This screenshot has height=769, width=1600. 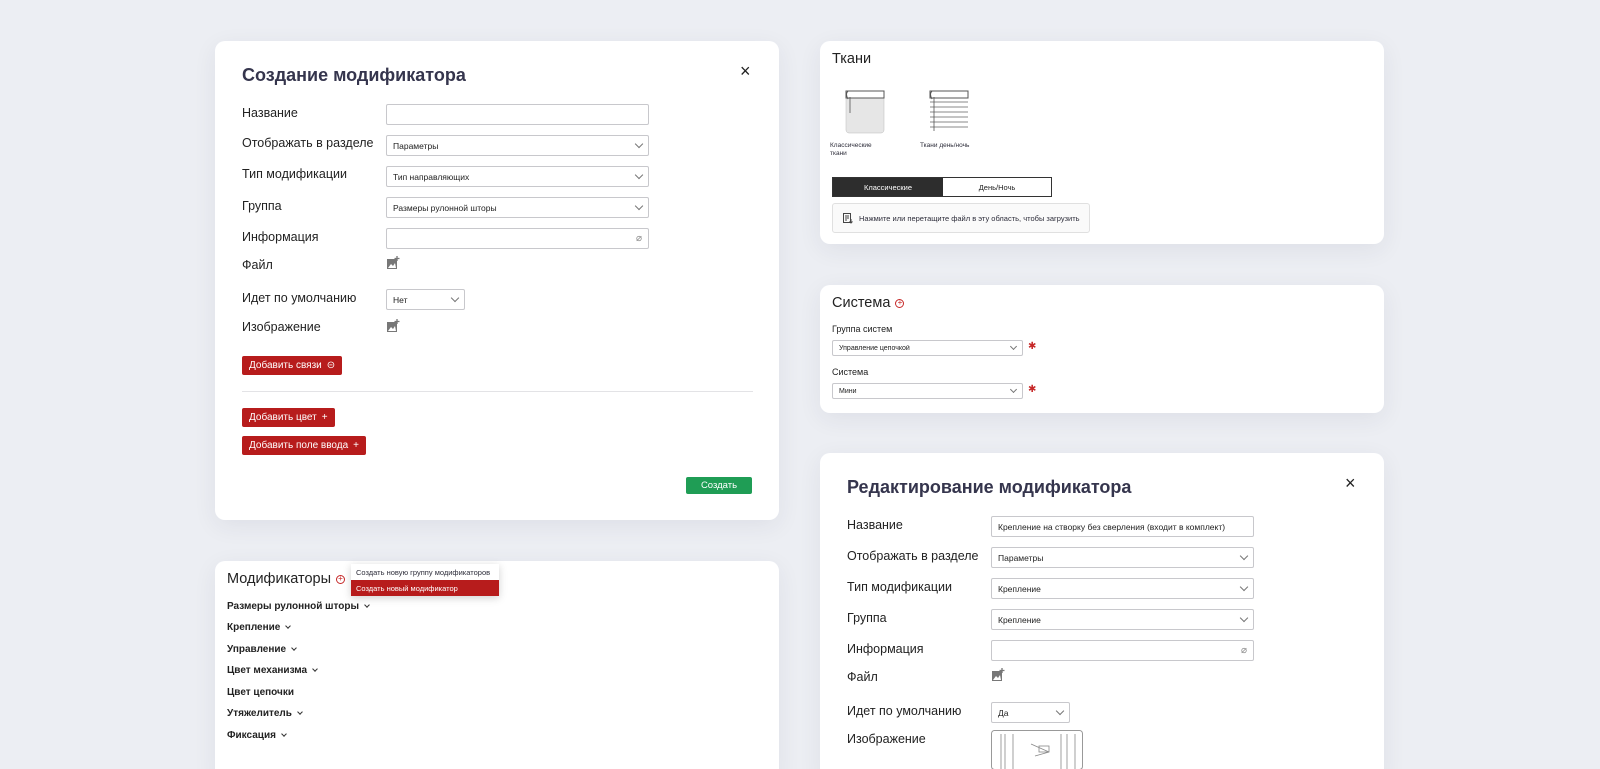 I want to click on modifiers-title: Модификаторы +, so click(x=286, y=579).